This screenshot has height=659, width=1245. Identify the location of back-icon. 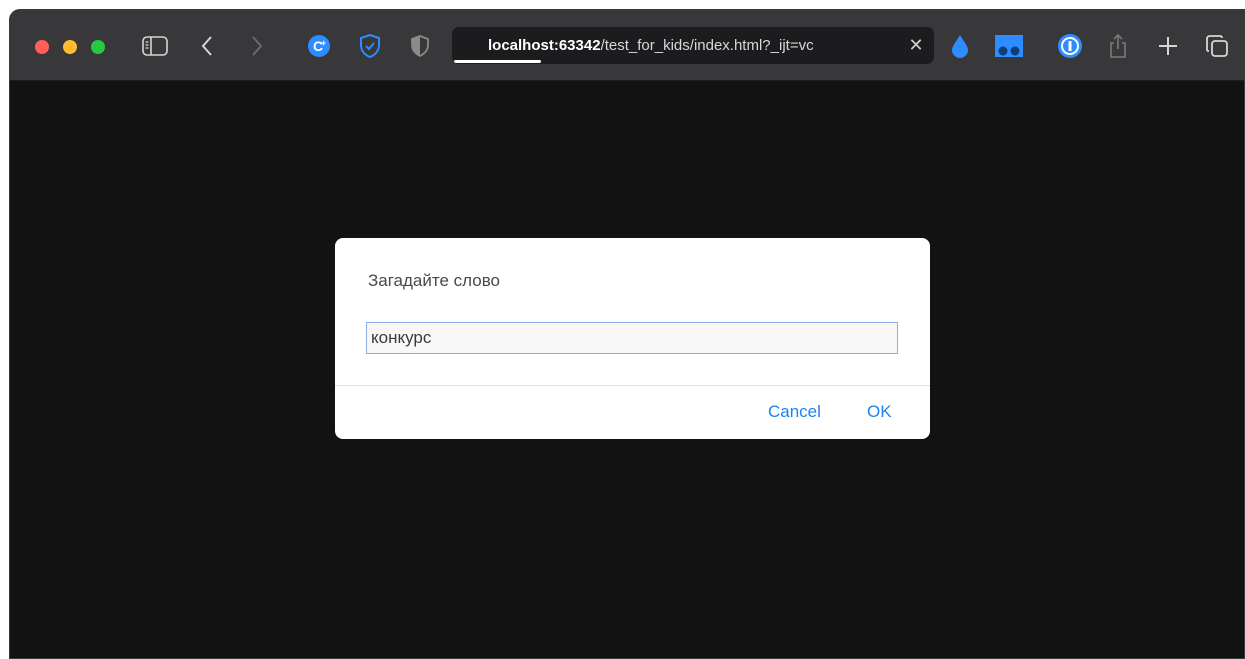
(207, 46).